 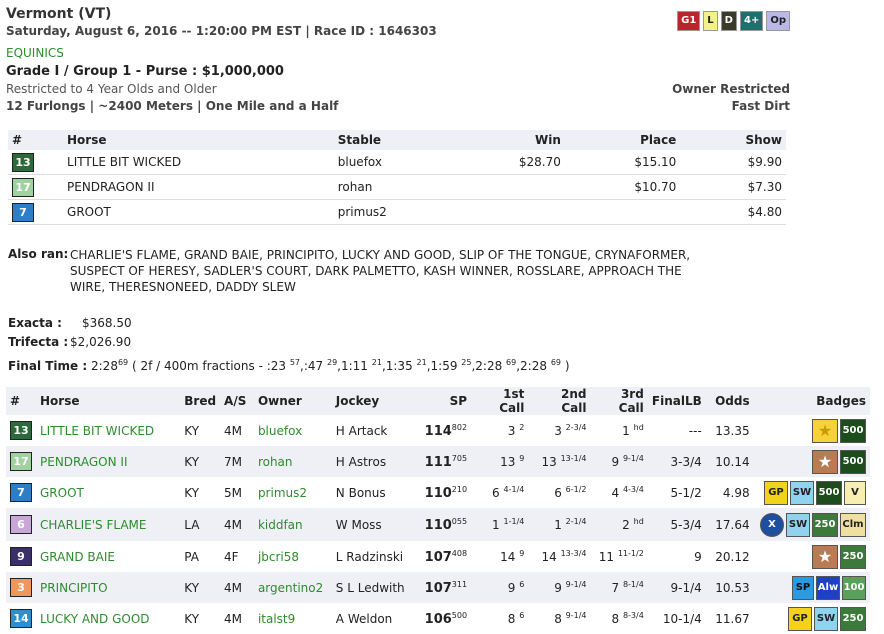 I want to click on summary-row: 17 PENDRAGON II rohan $10.70 $7.30, so click(x=397, y=187).